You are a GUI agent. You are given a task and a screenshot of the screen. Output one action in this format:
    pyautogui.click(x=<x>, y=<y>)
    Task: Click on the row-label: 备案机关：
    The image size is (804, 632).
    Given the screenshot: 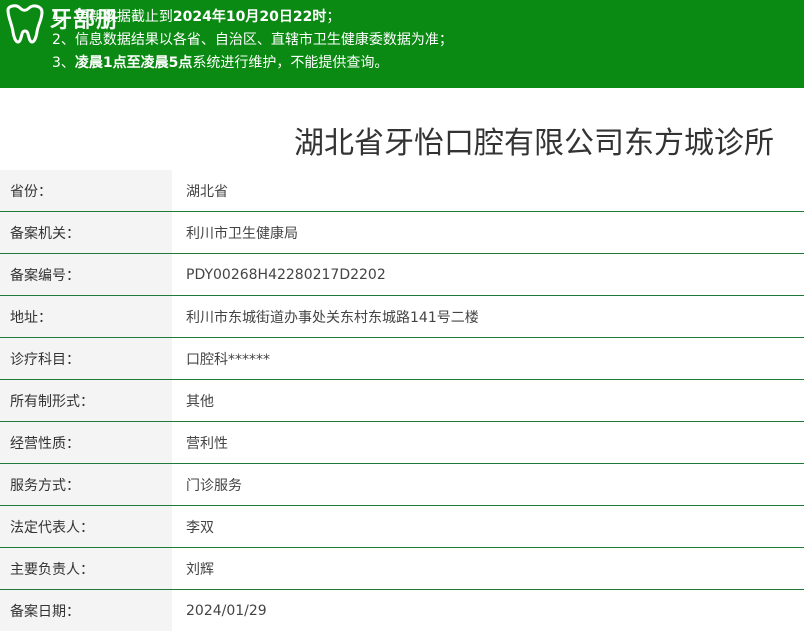 What is the action you would take?
    pyautogui.click(x=86, y=232)
    